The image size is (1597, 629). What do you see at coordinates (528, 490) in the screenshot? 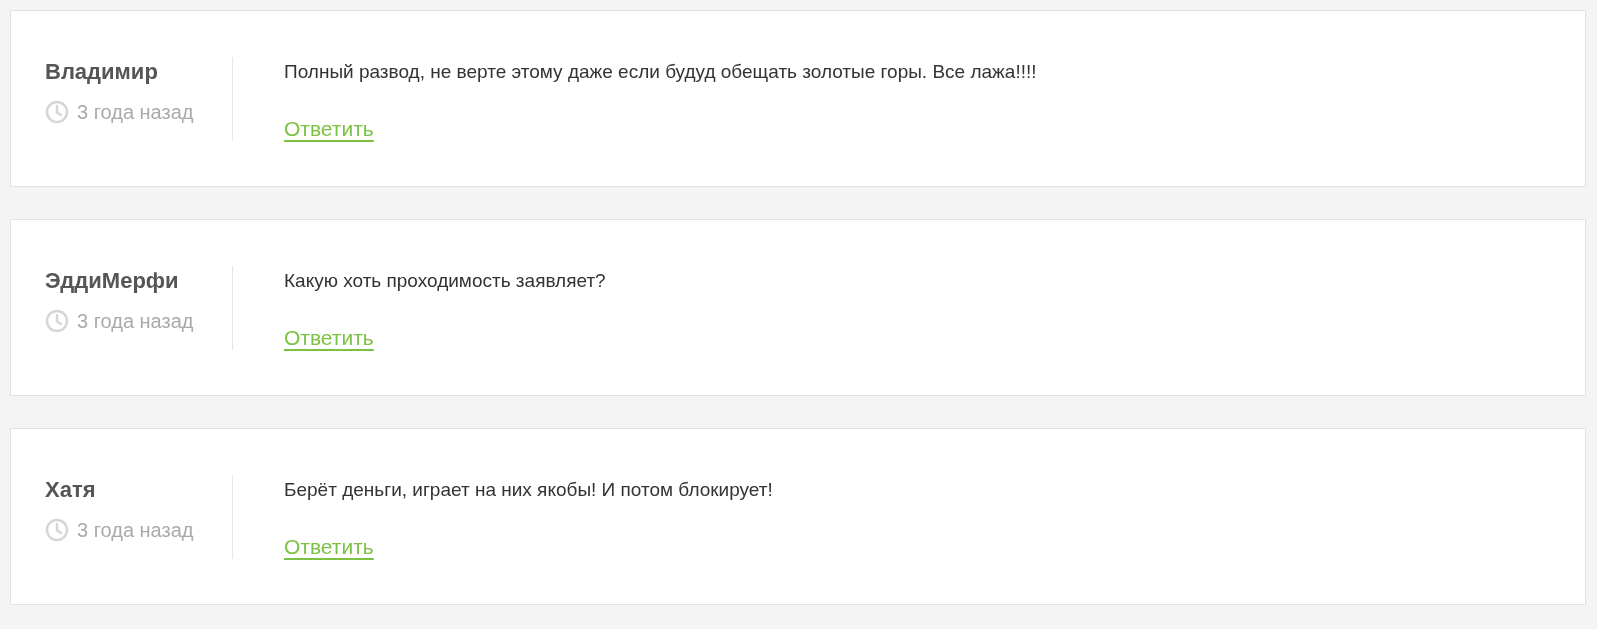
I see `comment-text: Берёт деньги, играет на них якобы! И потом блокирует!` at bounding box center [528, 490].